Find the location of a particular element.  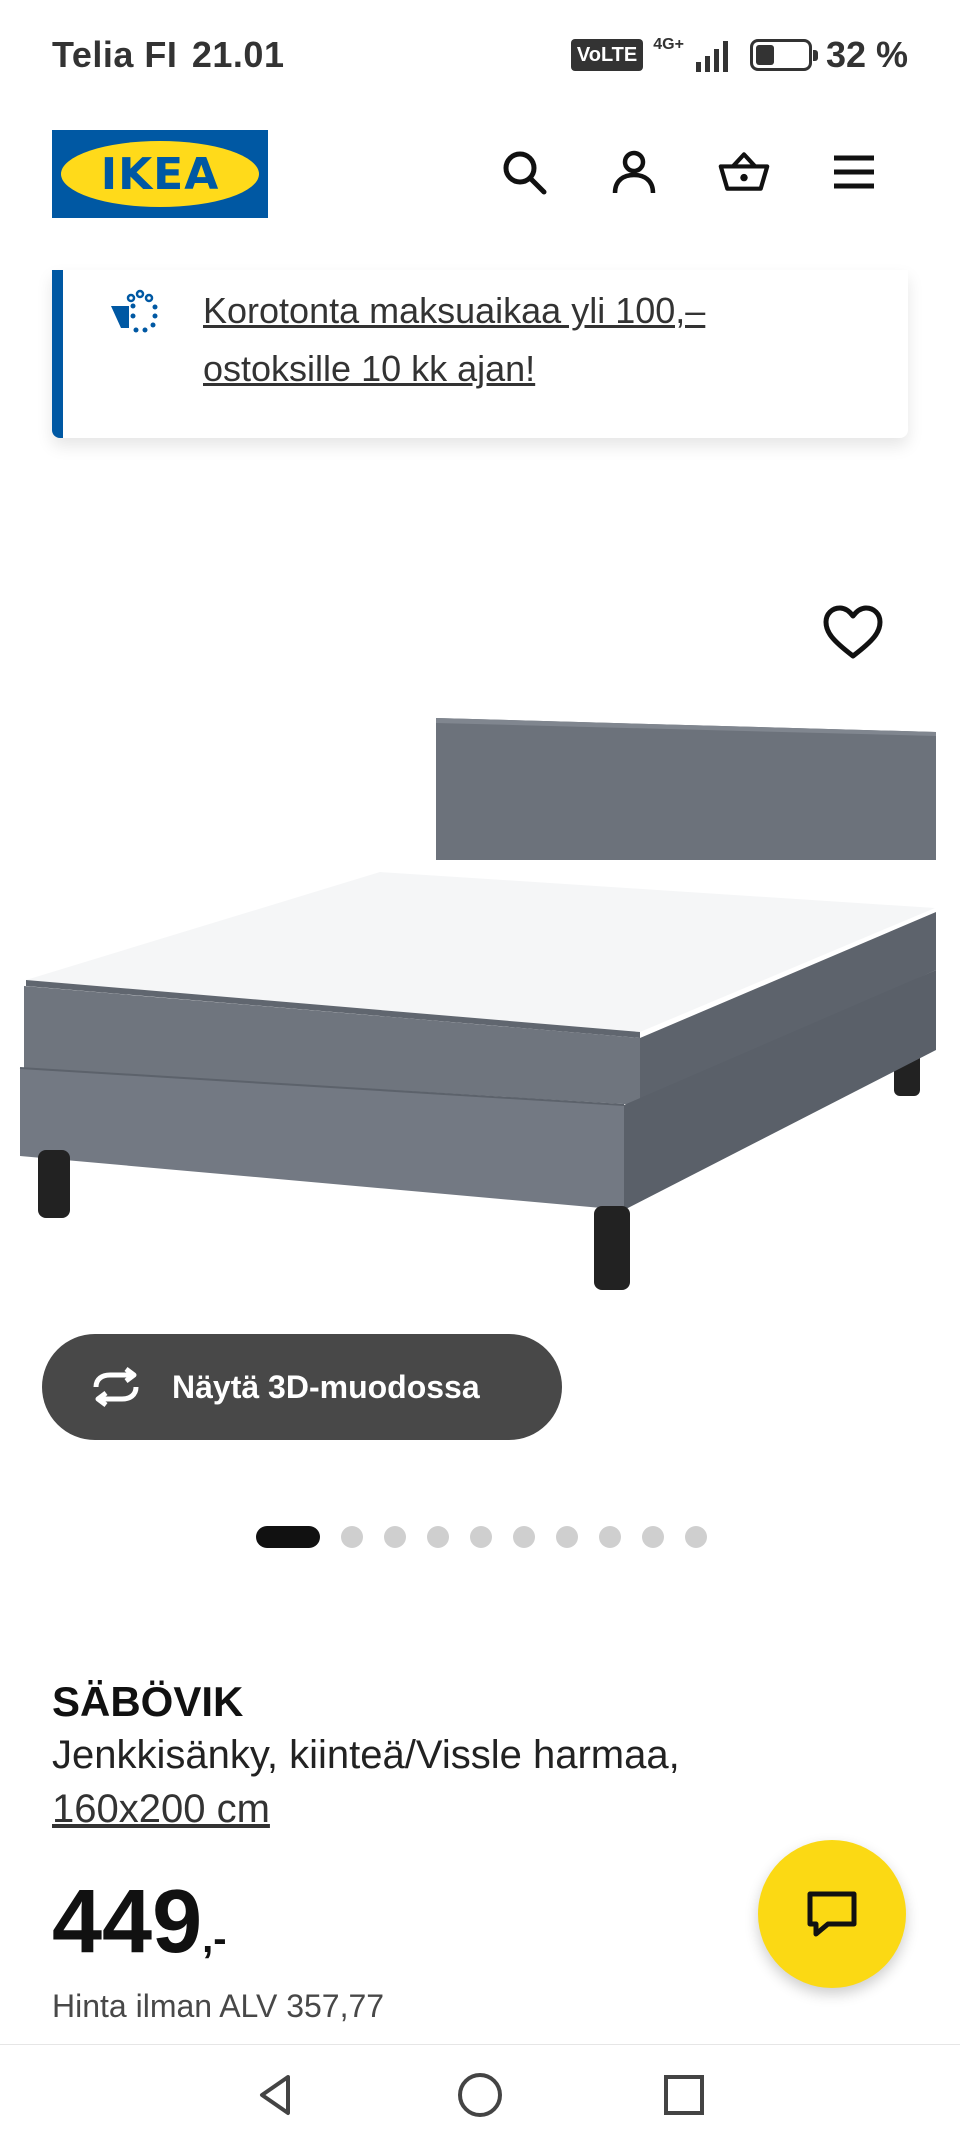

ikea-logo: IKEA is located at coordinates (160, 174).